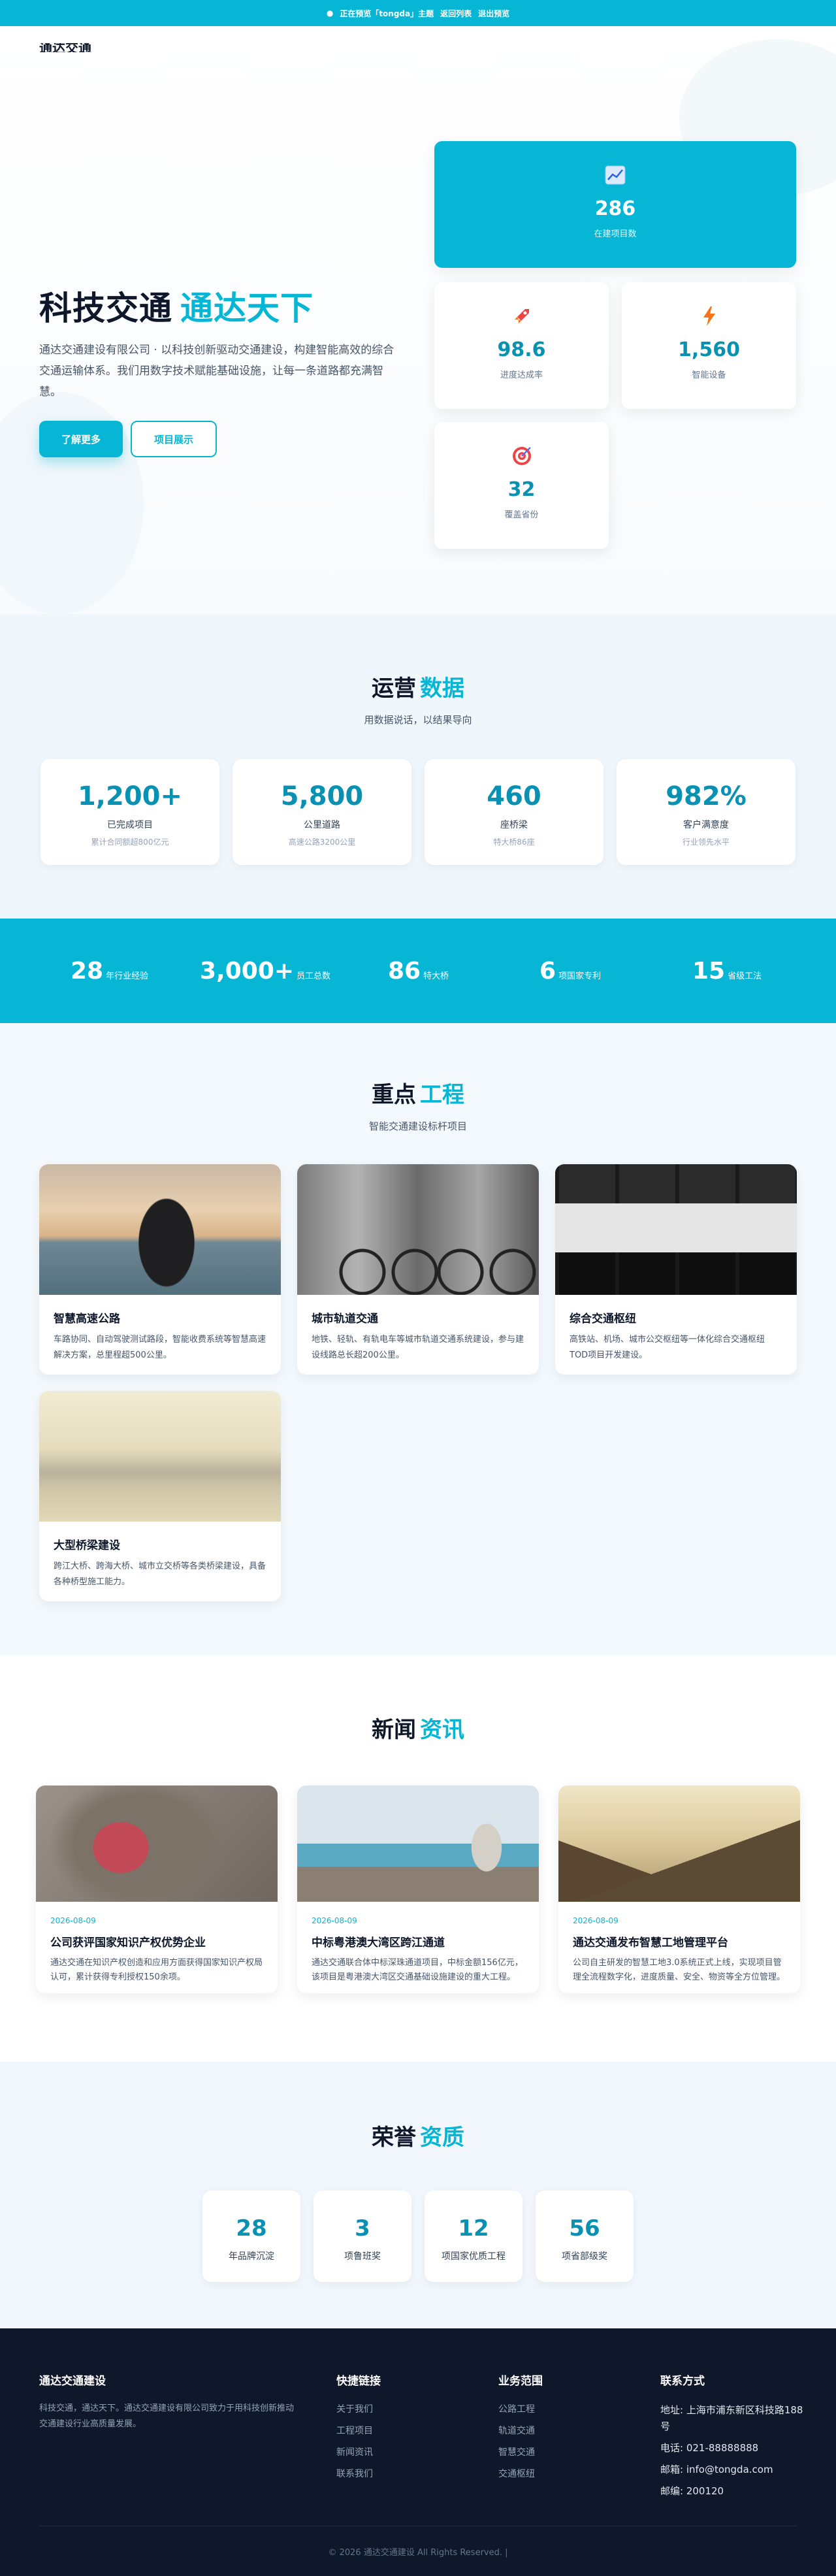  I want to click on project-desc: 高铁站、机场、城市公交枢纽等一体化综合交通枢纽TOD项目开发建设。, so click(667, 1347).